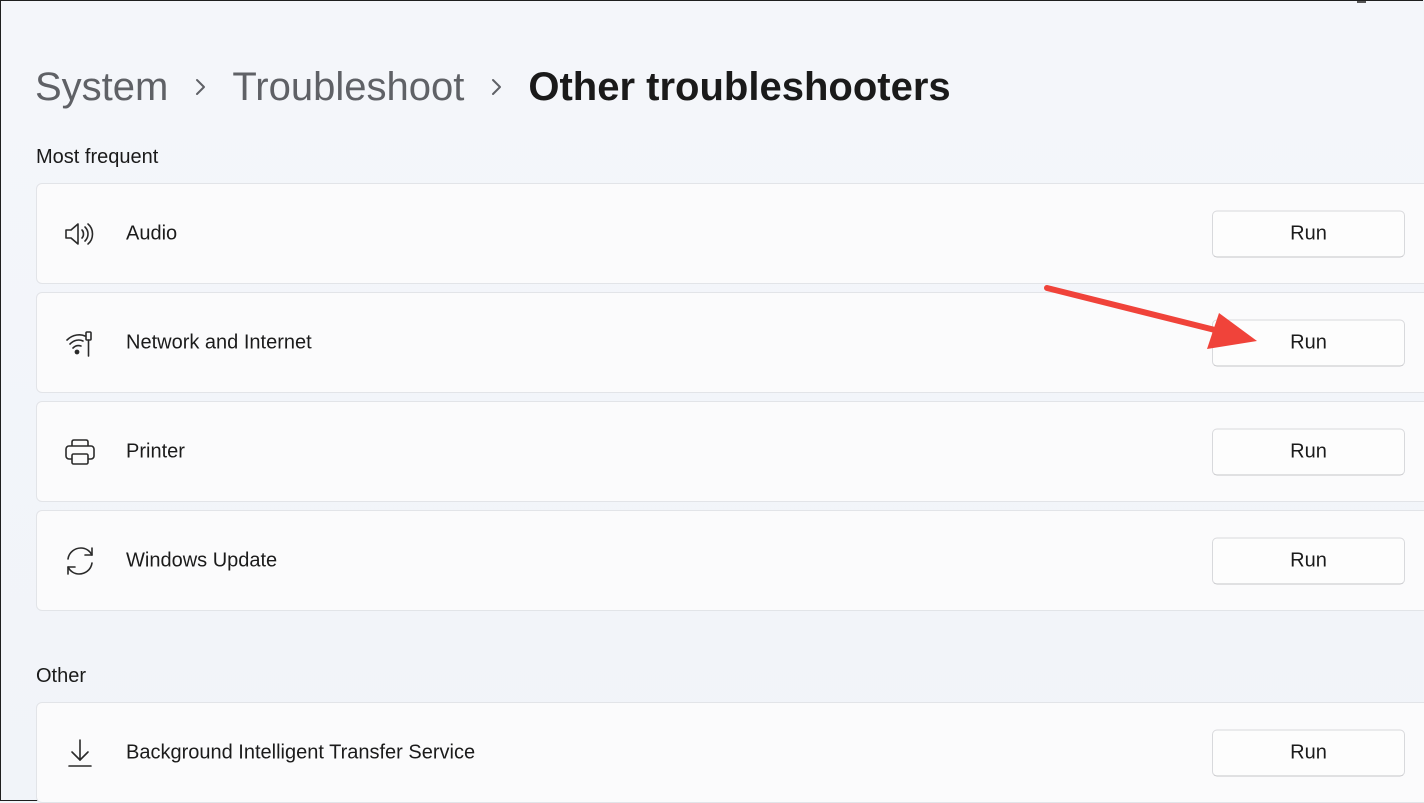 The image size is (1424, 803). What do you see at coordinates (61, 676) in the screenshot?
I see `section-title-other: Other` at bounding box center [61, 676].